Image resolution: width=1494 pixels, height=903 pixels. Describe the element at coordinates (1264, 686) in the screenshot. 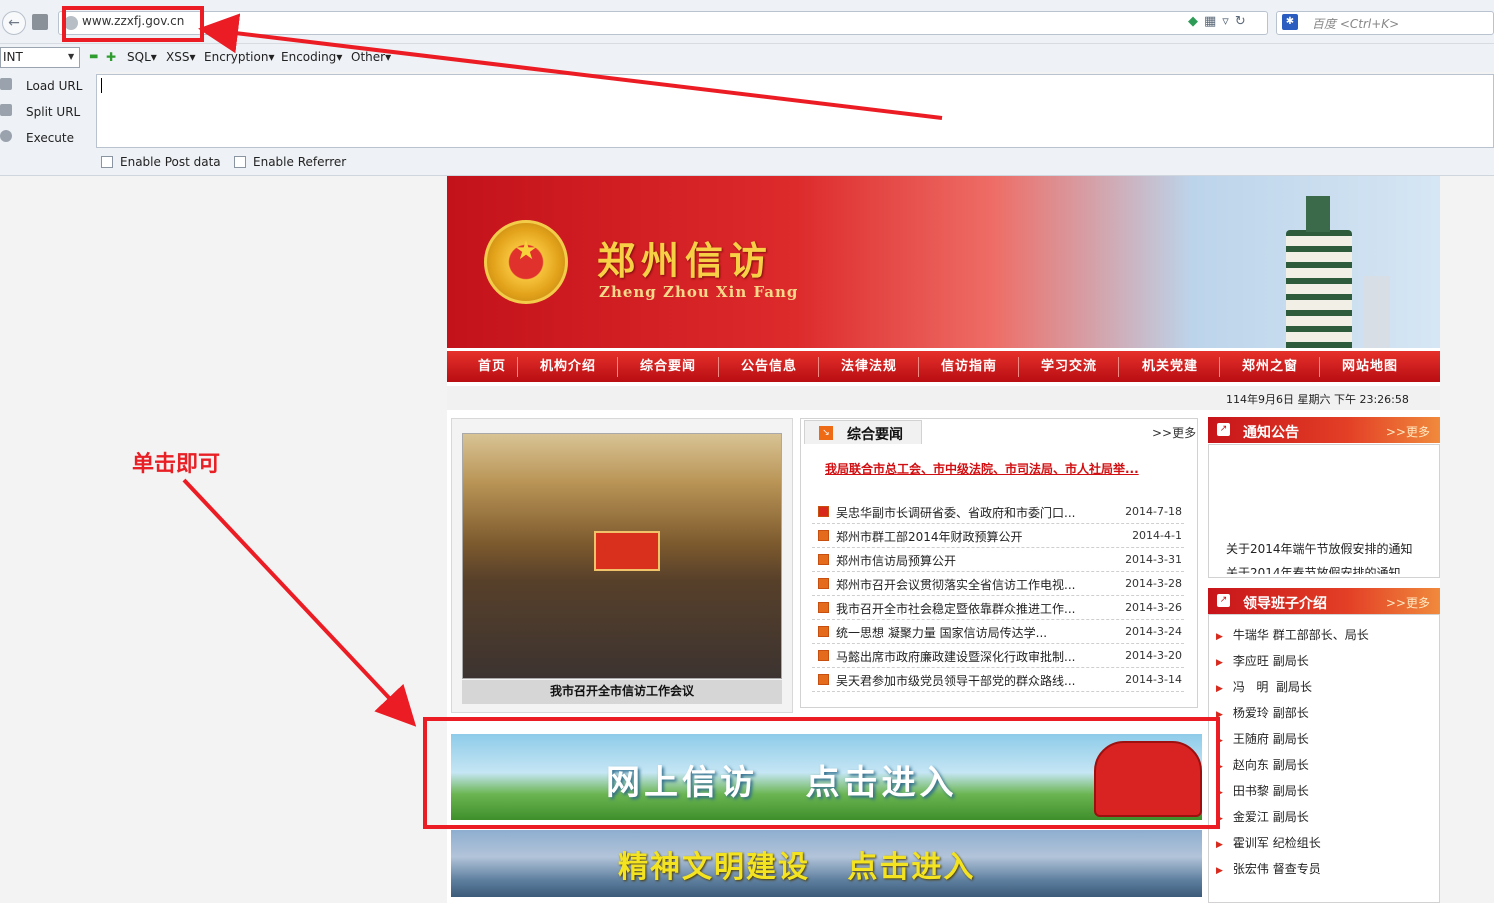

I see `leader-item: ▶ 冯 明 副局长` at that location.